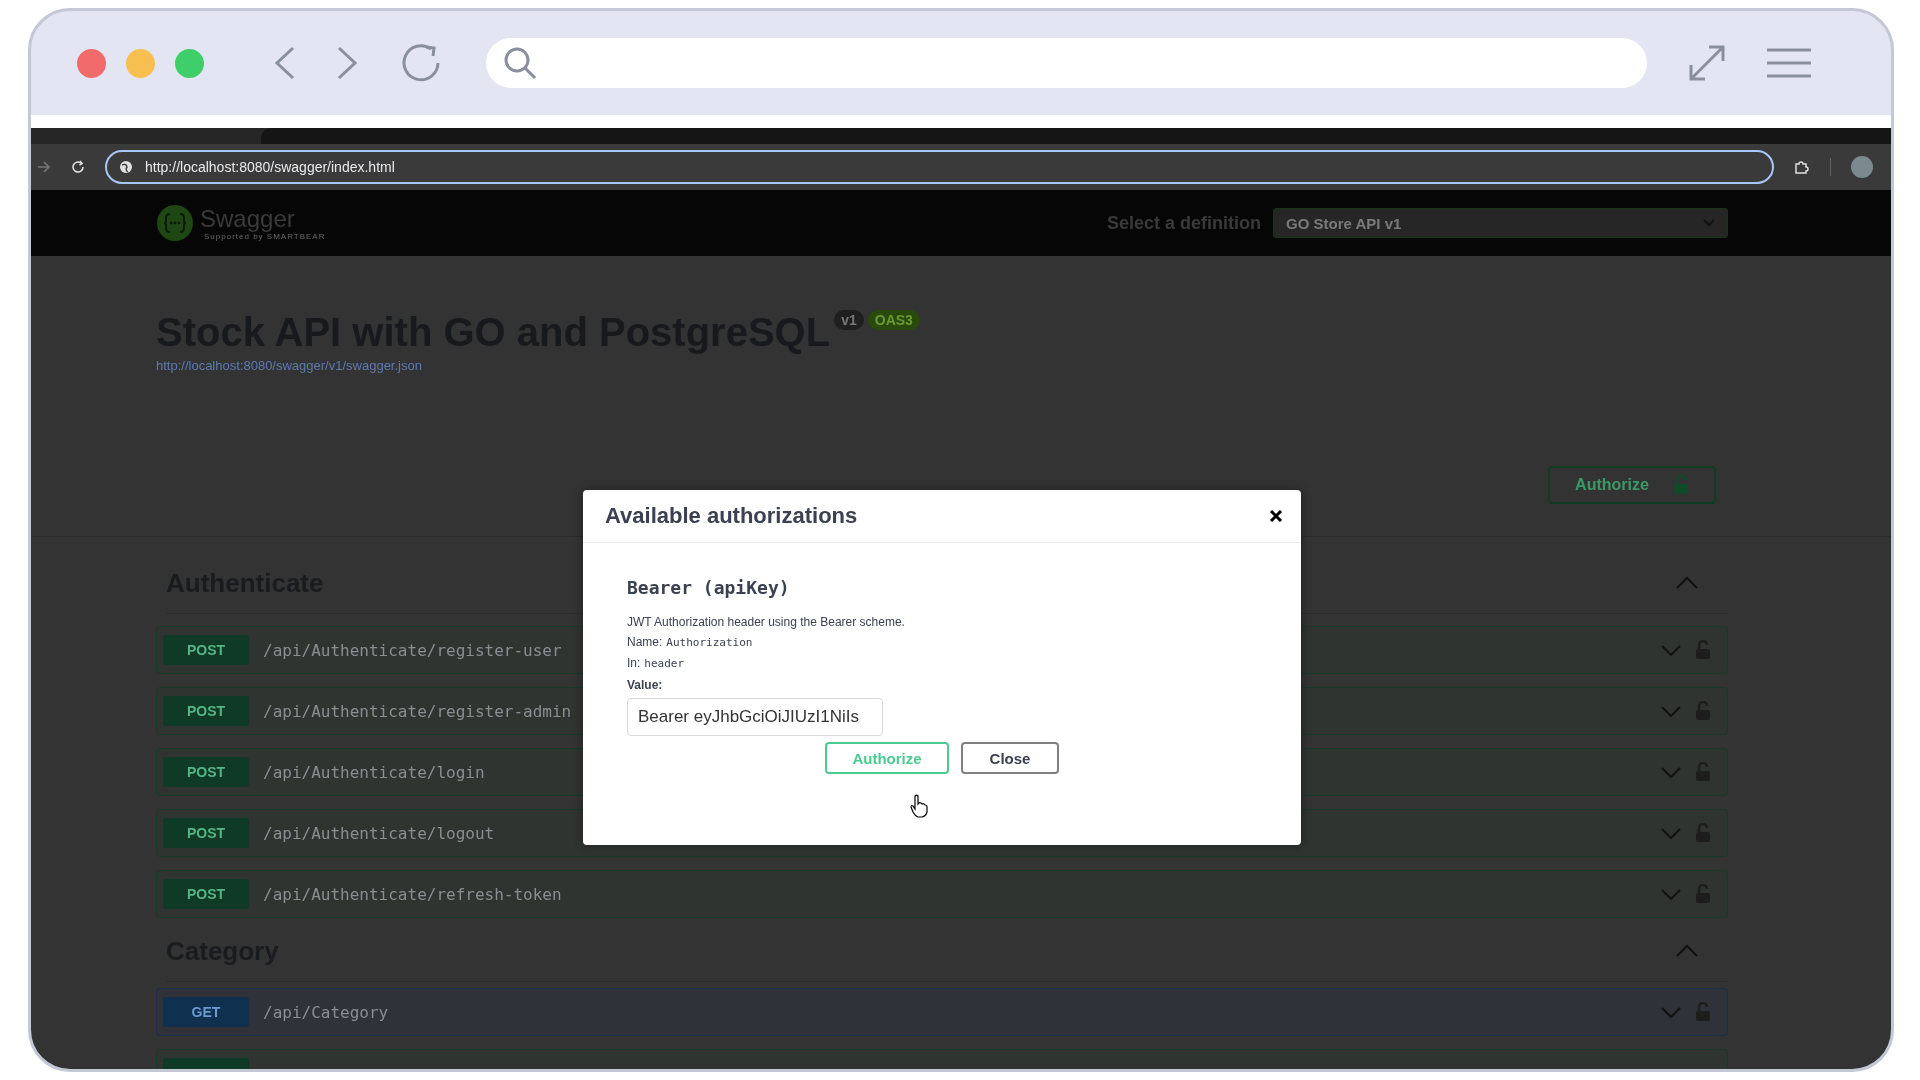 The width and height of the screenshot is (1920, 1080). I want to click on version-badge: v1, so click(849, 320).